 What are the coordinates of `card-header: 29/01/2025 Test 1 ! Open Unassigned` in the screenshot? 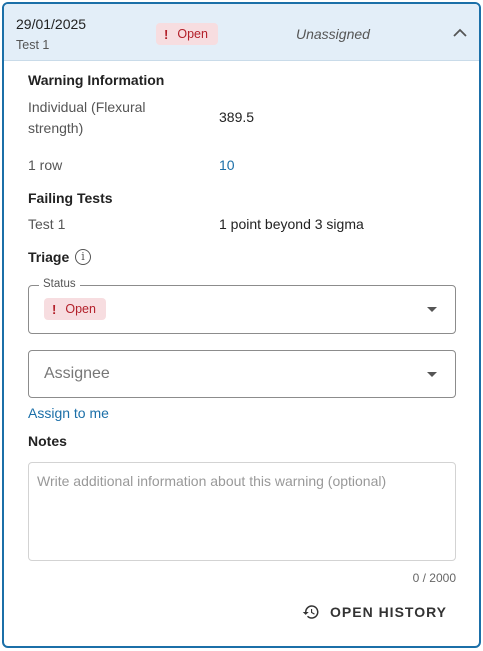 It's located at (241, 32).